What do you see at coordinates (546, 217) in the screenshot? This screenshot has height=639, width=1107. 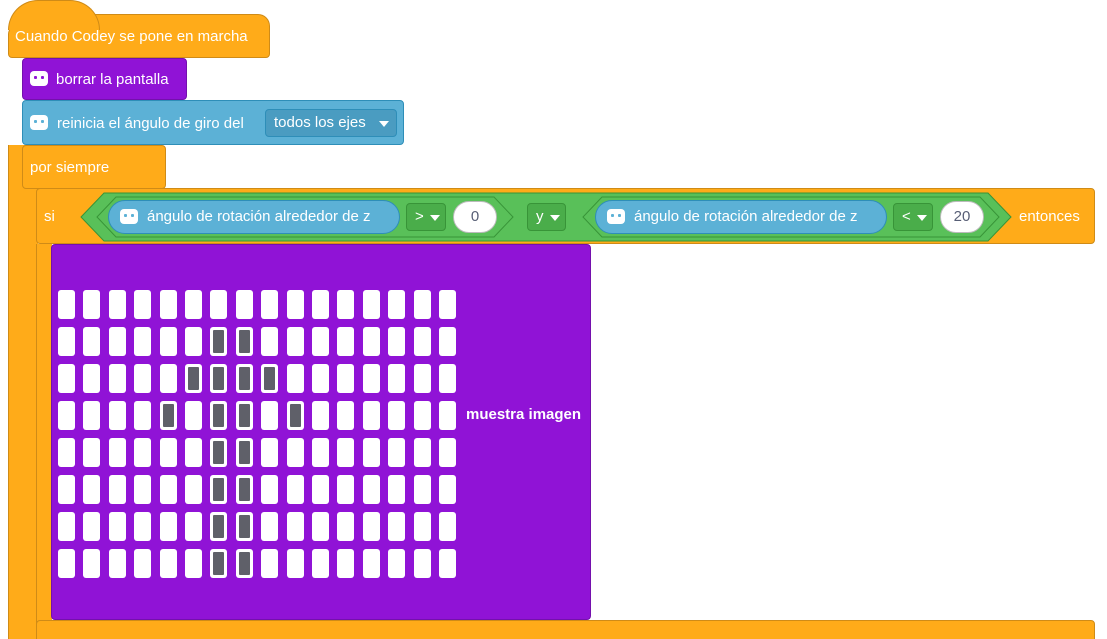 I see `logic-dropdown: y` at bounding box center [546, 217].